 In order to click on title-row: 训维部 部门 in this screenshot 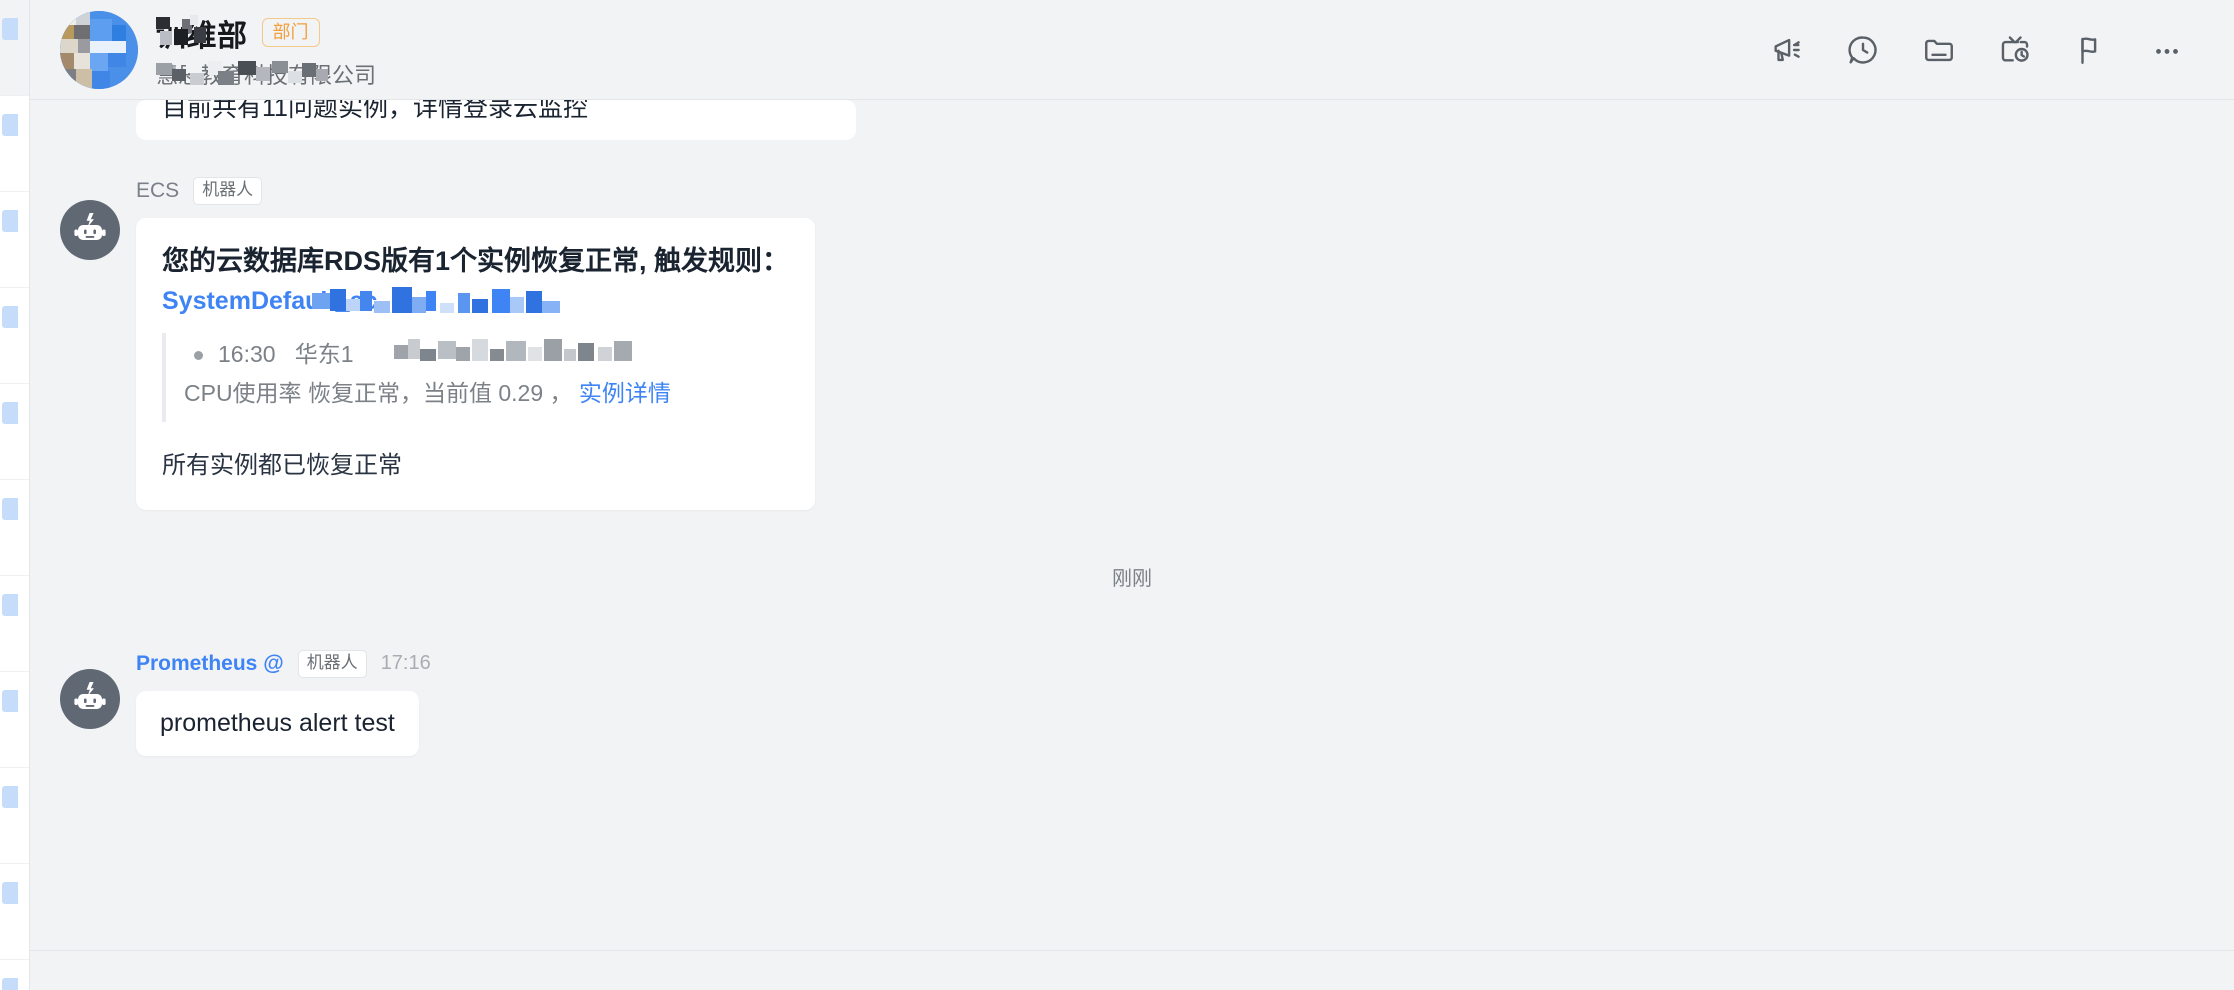, I will do `click(266, 33)`.